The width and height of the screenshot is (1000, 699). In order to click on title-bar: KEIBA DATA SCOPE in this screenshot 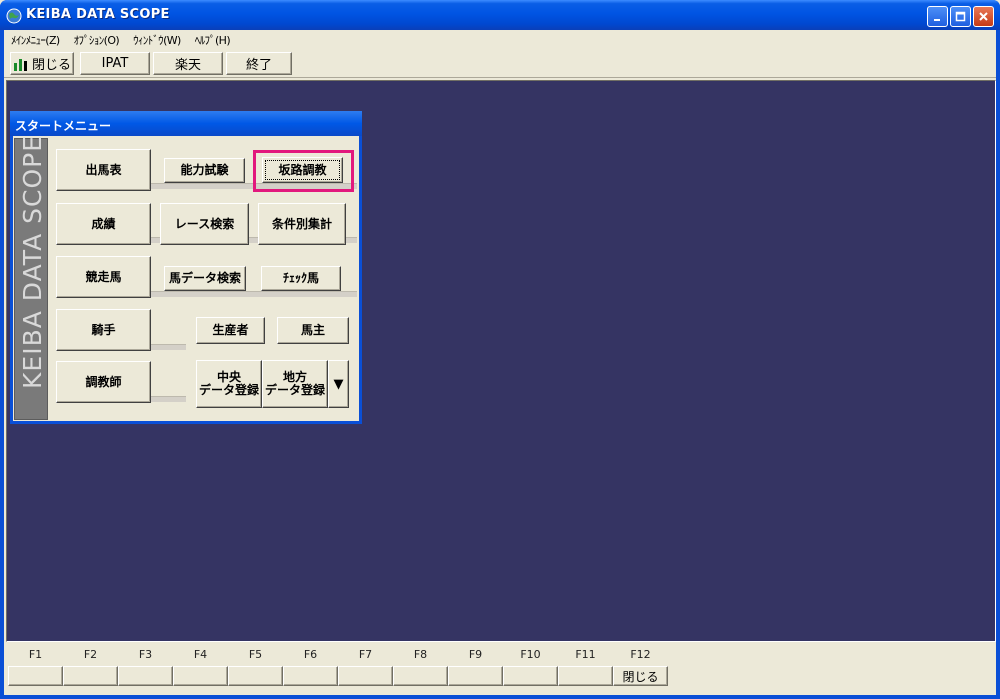, I will do `click(500, 15)`.